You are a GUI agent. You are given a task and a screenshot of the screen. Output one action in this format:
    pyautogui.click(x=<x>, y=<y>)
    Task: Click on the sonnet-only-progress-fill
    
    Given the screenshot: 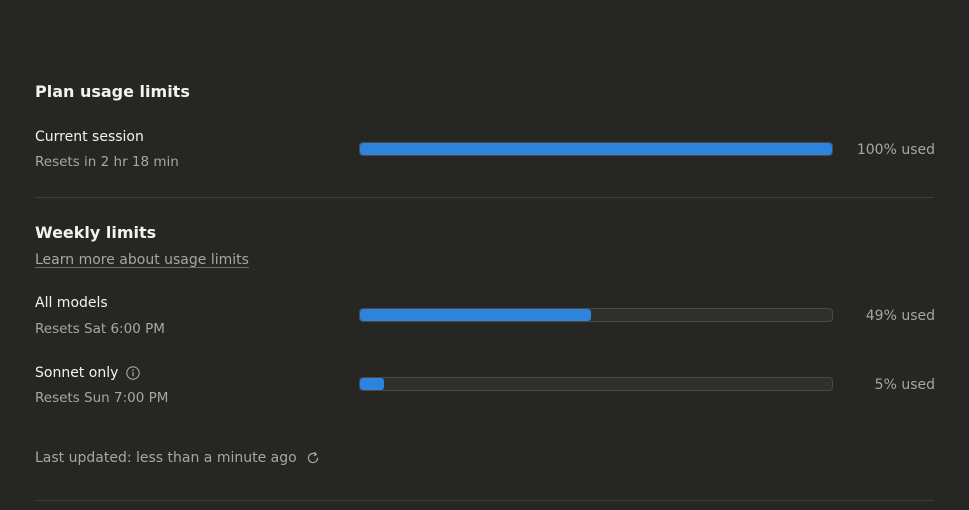 What is the action you would take?
    pyautogui.click(x=372, y=384)
    